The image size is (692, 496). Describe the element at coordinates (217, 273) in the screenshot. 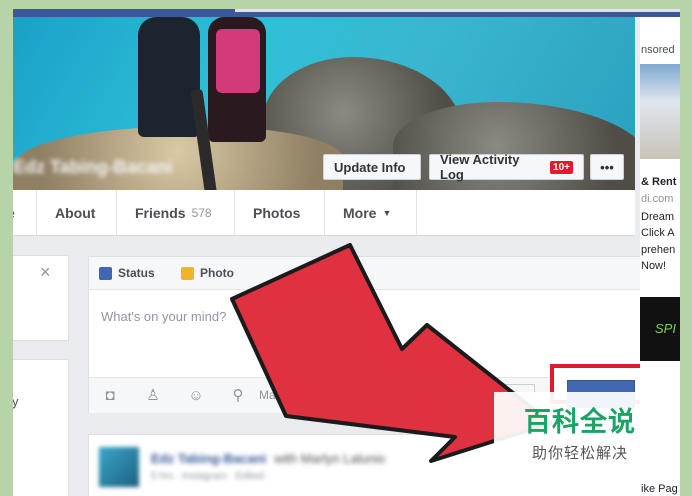

I see `composer-tab-photo-label: Photo` at that location.